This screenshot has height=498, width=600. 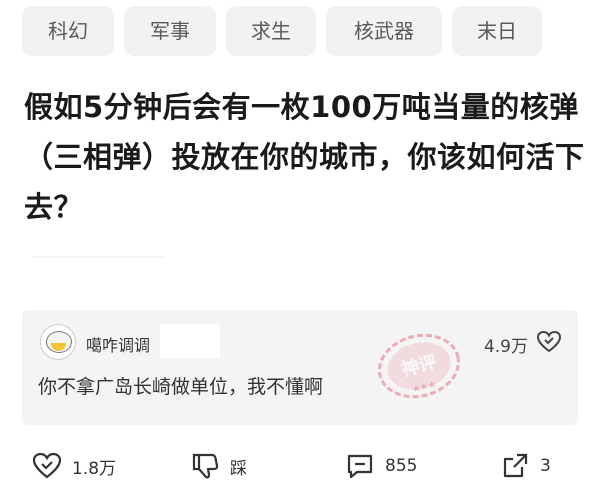 What do you see at coordinates (419, 366) in the screenshot?
I see `hot-comment-badge-icon: 神评 ★★★` at bounding box center [419, 366].